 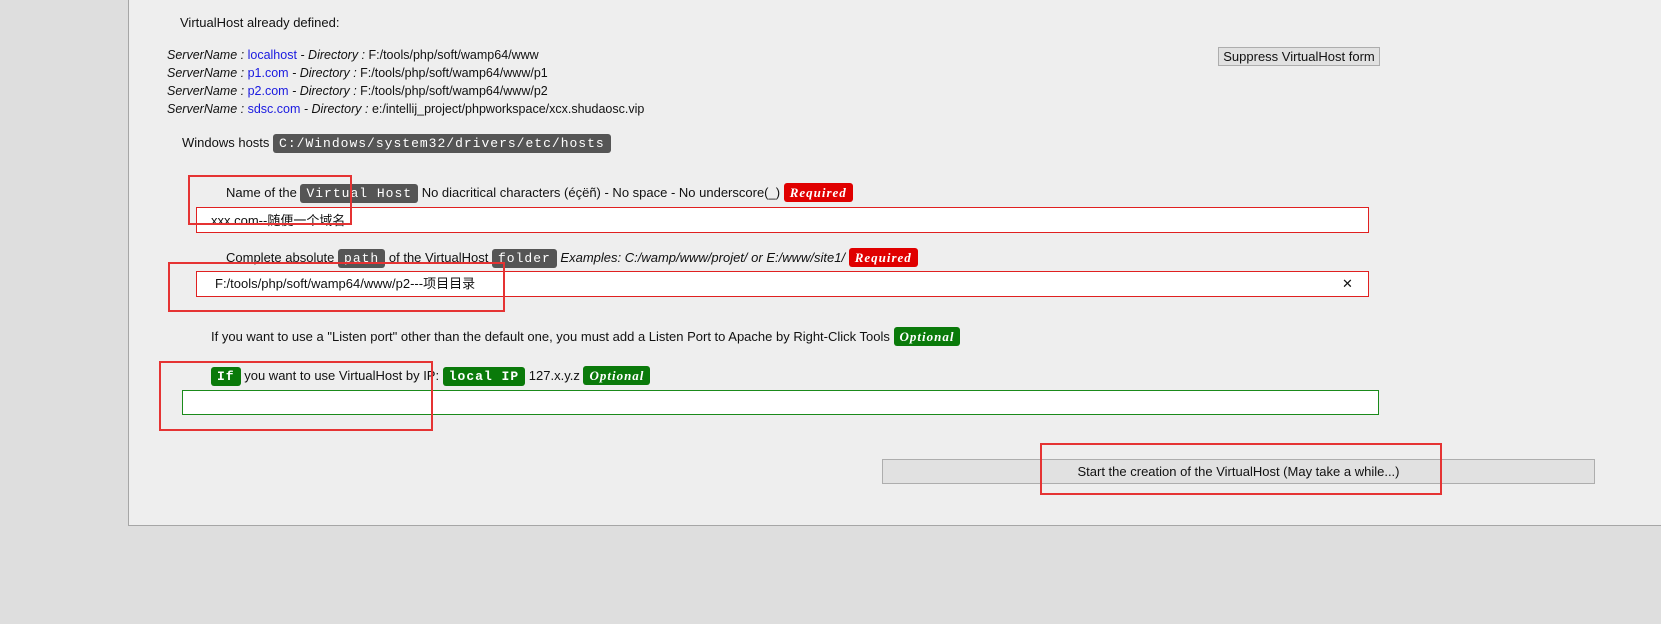 What do you see at coordinates (1299, 56) in the screenshot?
I see `suppress-virtualhost-button: Suppress VirtualHost form` at bounding box center [1299, 56].